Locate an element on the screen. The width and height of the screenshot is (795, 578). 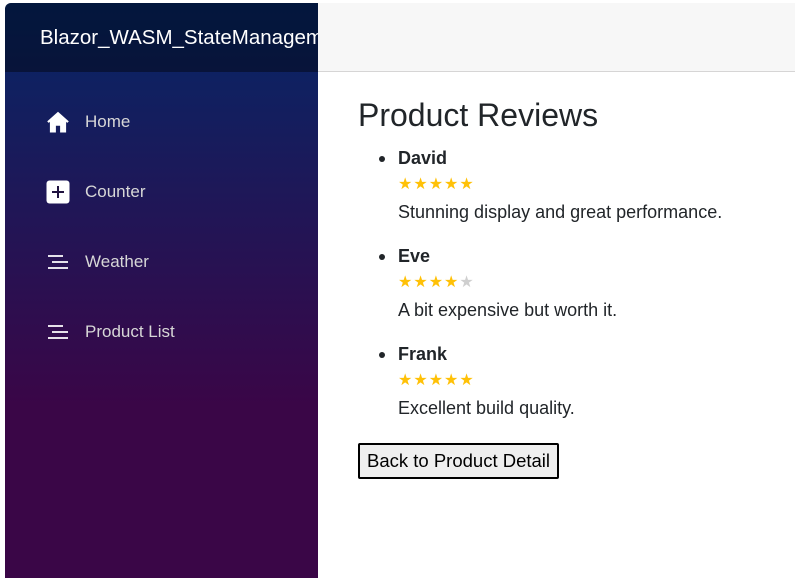
sidebar-item-label: Counter is located at coordinates (115, 191).